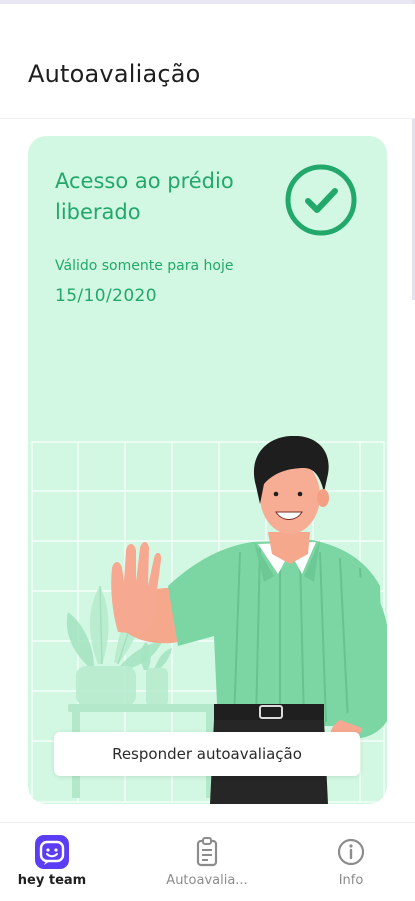  What do you see at coordinates (144, 196) in the screenshot?
I see `access-status-title: Acesso ao prédio liberado` at bounding box center [144, 196].